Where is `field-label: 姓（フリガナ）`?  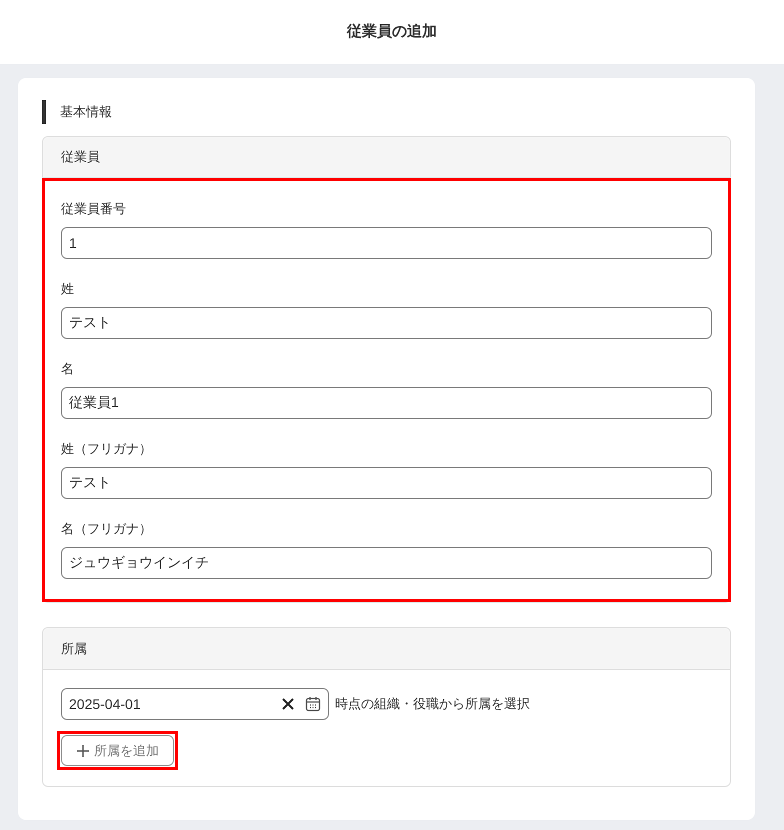 field-label: 姓（フリガナ） is located at coordinates (107, 449).